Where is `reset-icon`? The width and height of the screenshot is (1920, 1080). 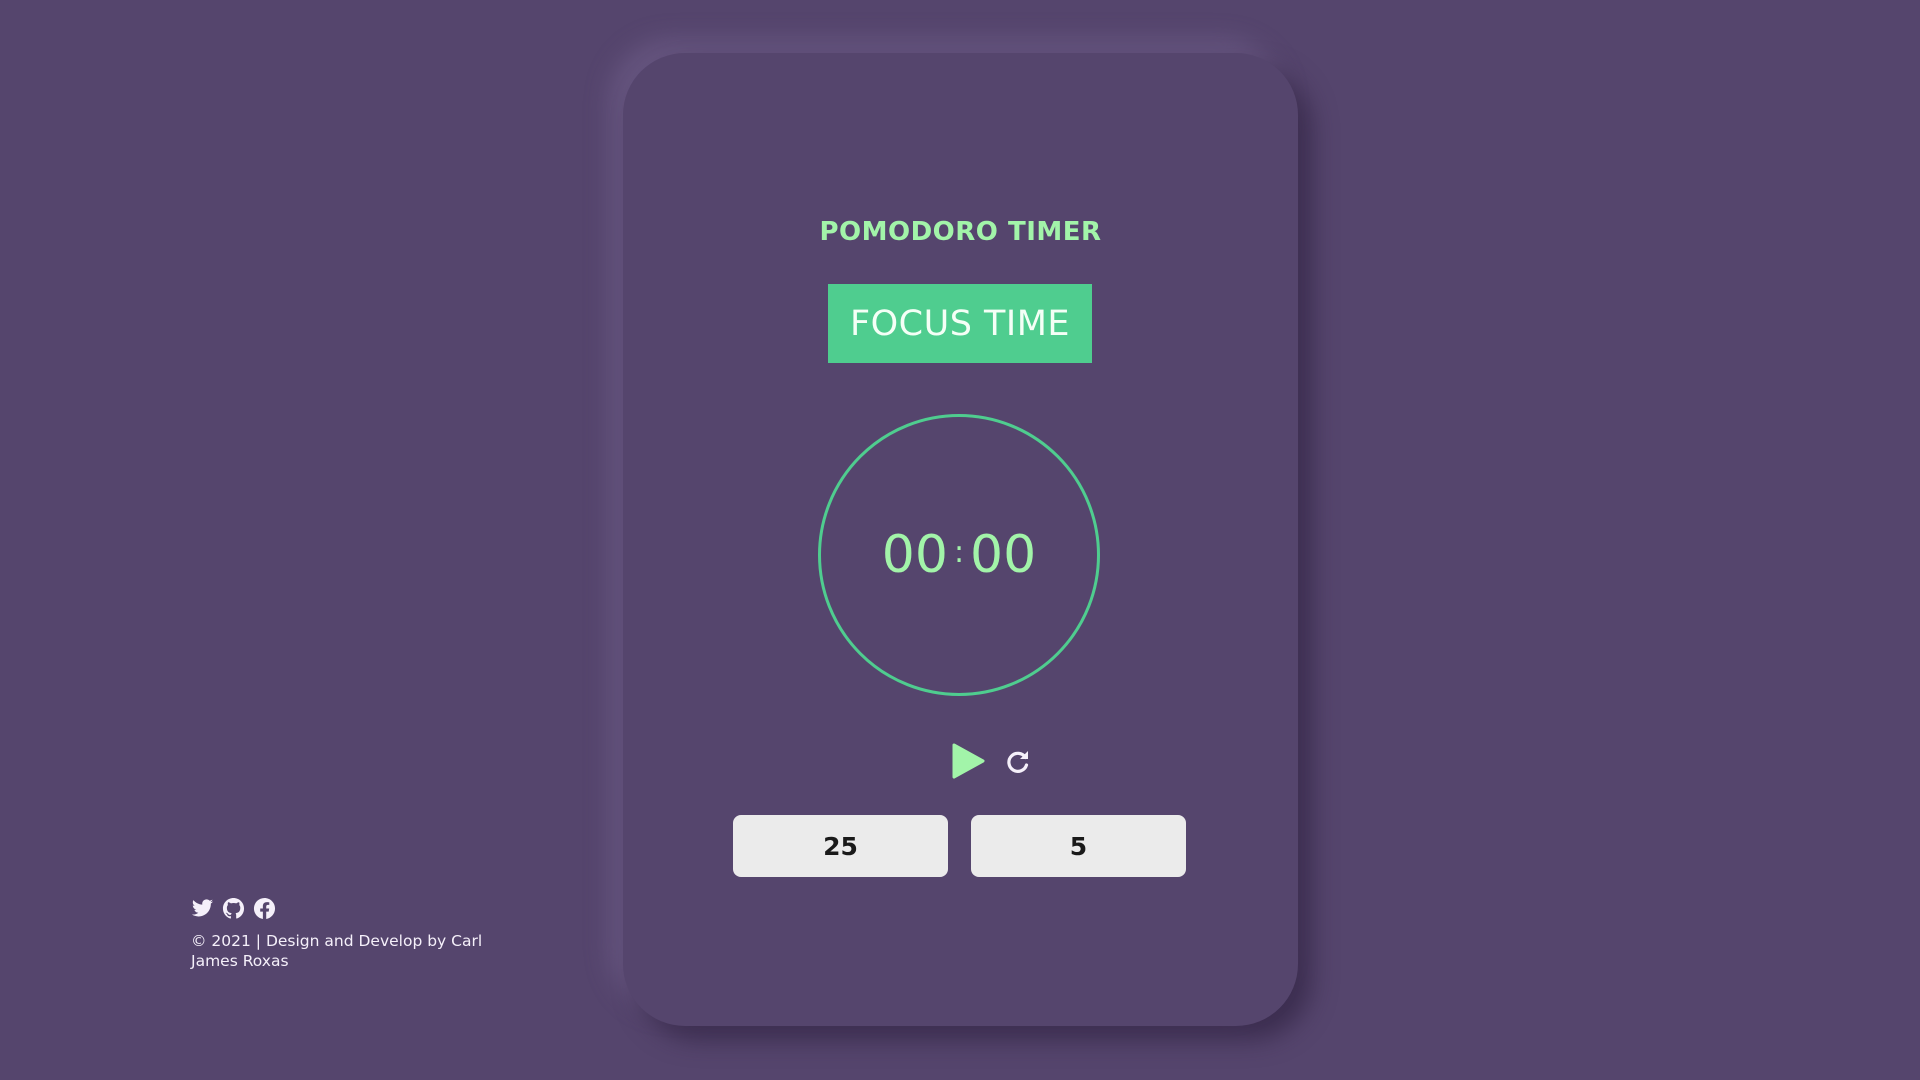
reset-icon is located at coordinates (1018, 762).